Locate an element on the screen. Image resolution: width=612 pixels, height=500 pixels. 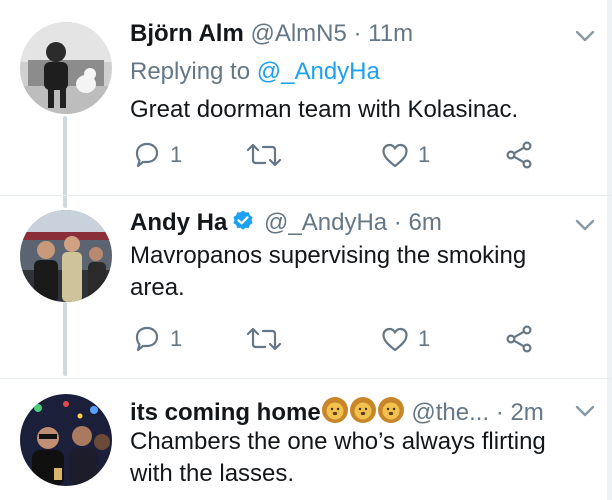
replying-prefix: Replying to is located at coordinates (193, 71).